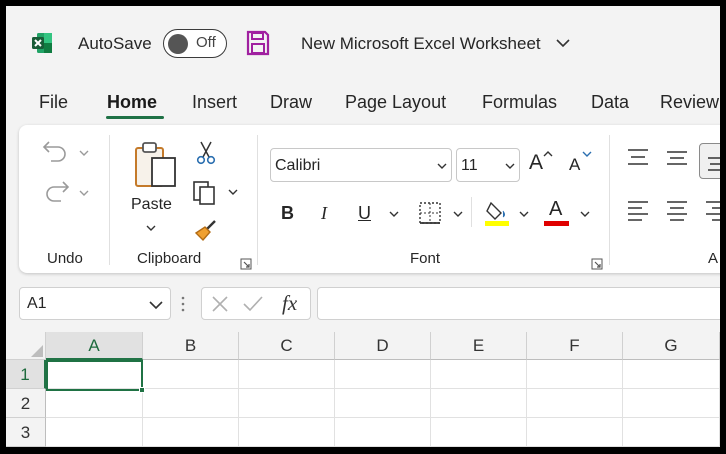 The width and height of the screenshot is (726, 454). I want to click on group-label-clipboard: Clipboard, so click(169, 258).